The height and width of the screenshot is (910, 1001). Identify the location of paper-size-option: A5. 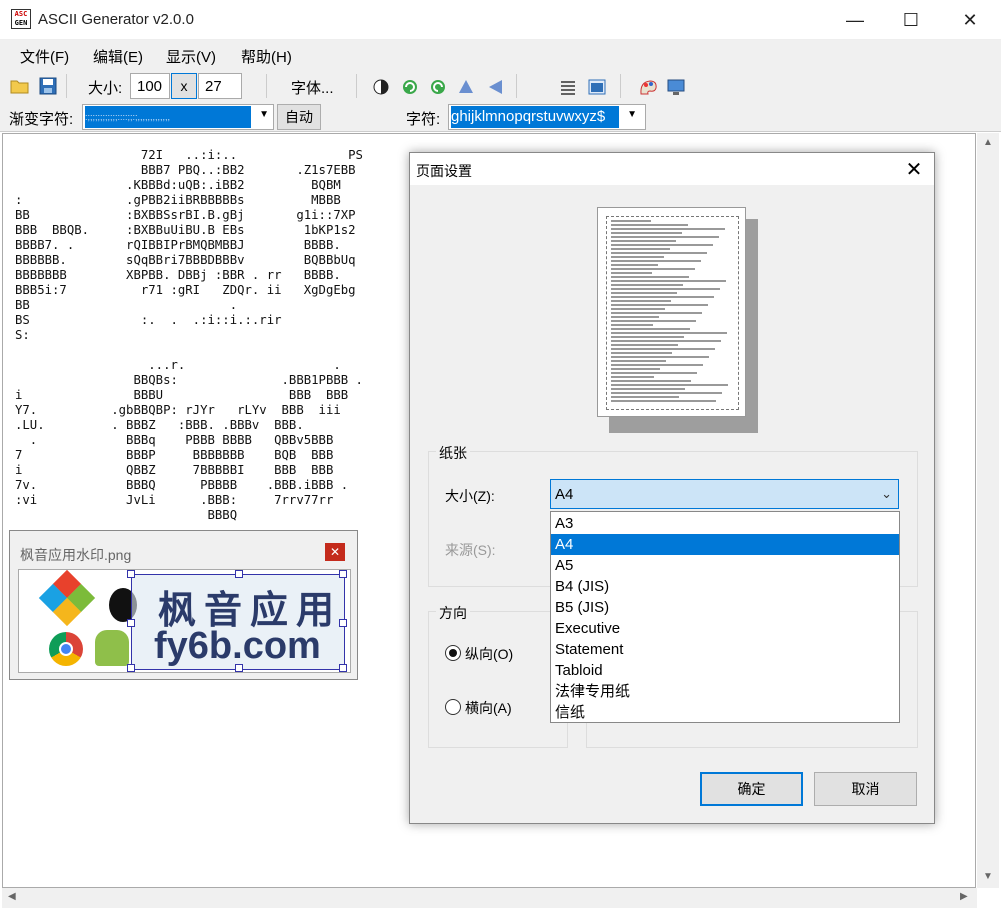
(725, 565).